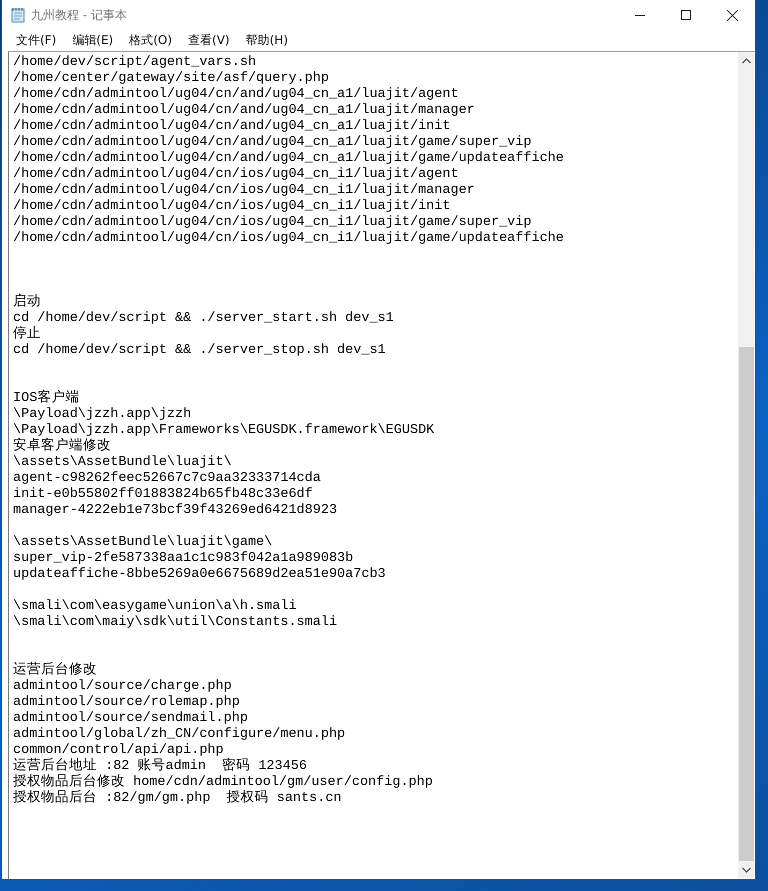 This screenshot has width=768, height=891. What do you see at coordinates (272, 143) in the screenshot?
I see `text-line: /home/cdn/admintool/ug04/cn/and/ug04_cn_a1/luajit/game/super_vip` at bounding box center [272, 143].